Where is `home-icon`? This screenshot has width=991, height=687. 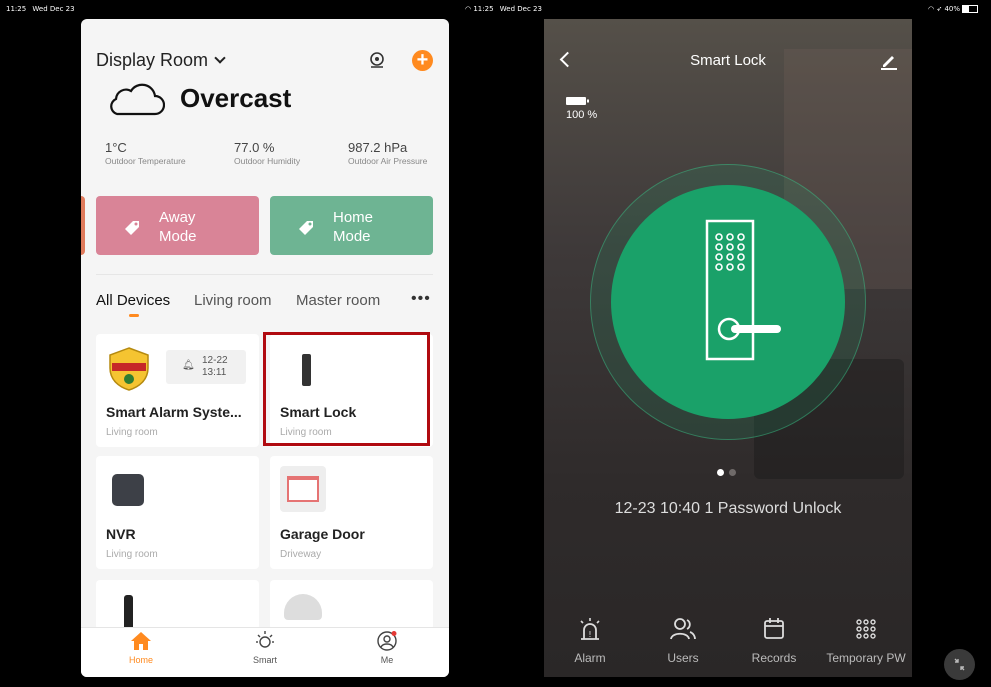 home-icon is located at coordinates (141, 641).